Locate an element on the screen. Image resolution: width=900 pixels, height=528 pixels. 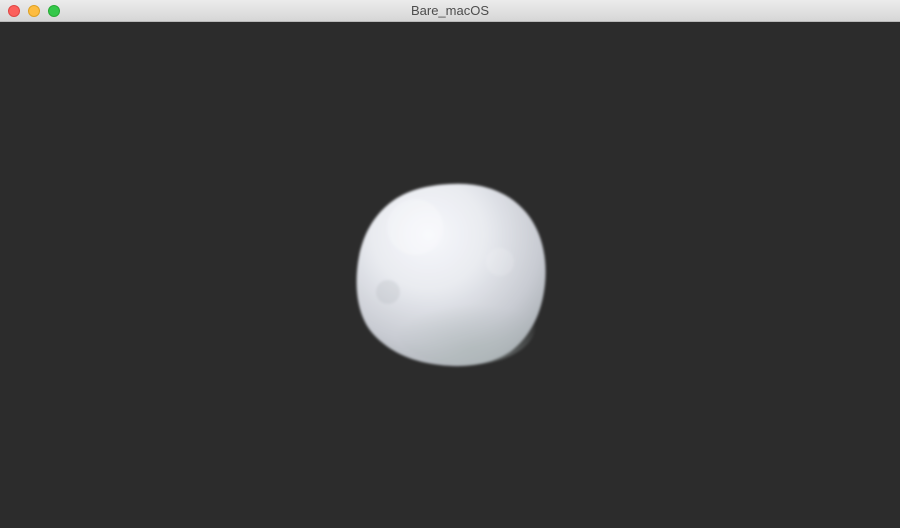
window-title: Bare_macOS is located at coordinates (450, 10).